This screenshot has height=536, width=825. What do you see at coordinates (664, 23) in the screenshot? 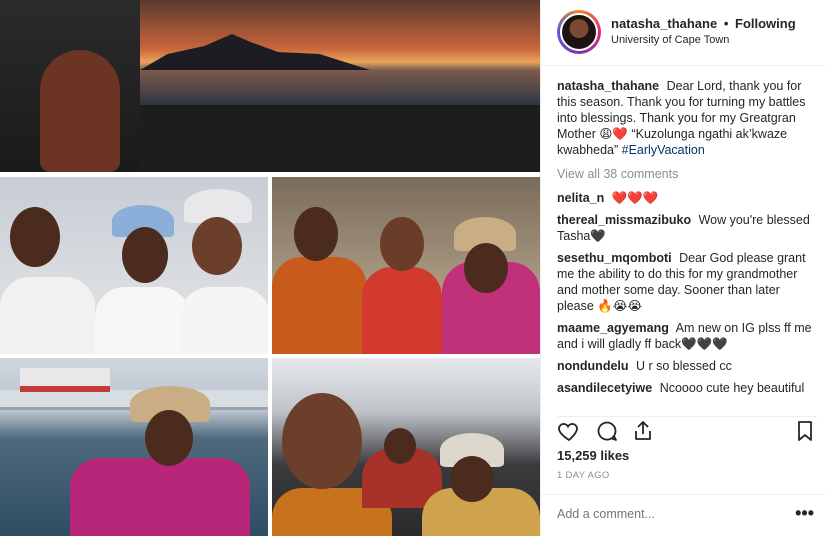
I see `post-username-link: natasha_thahane` at bounding box center [664, 23].